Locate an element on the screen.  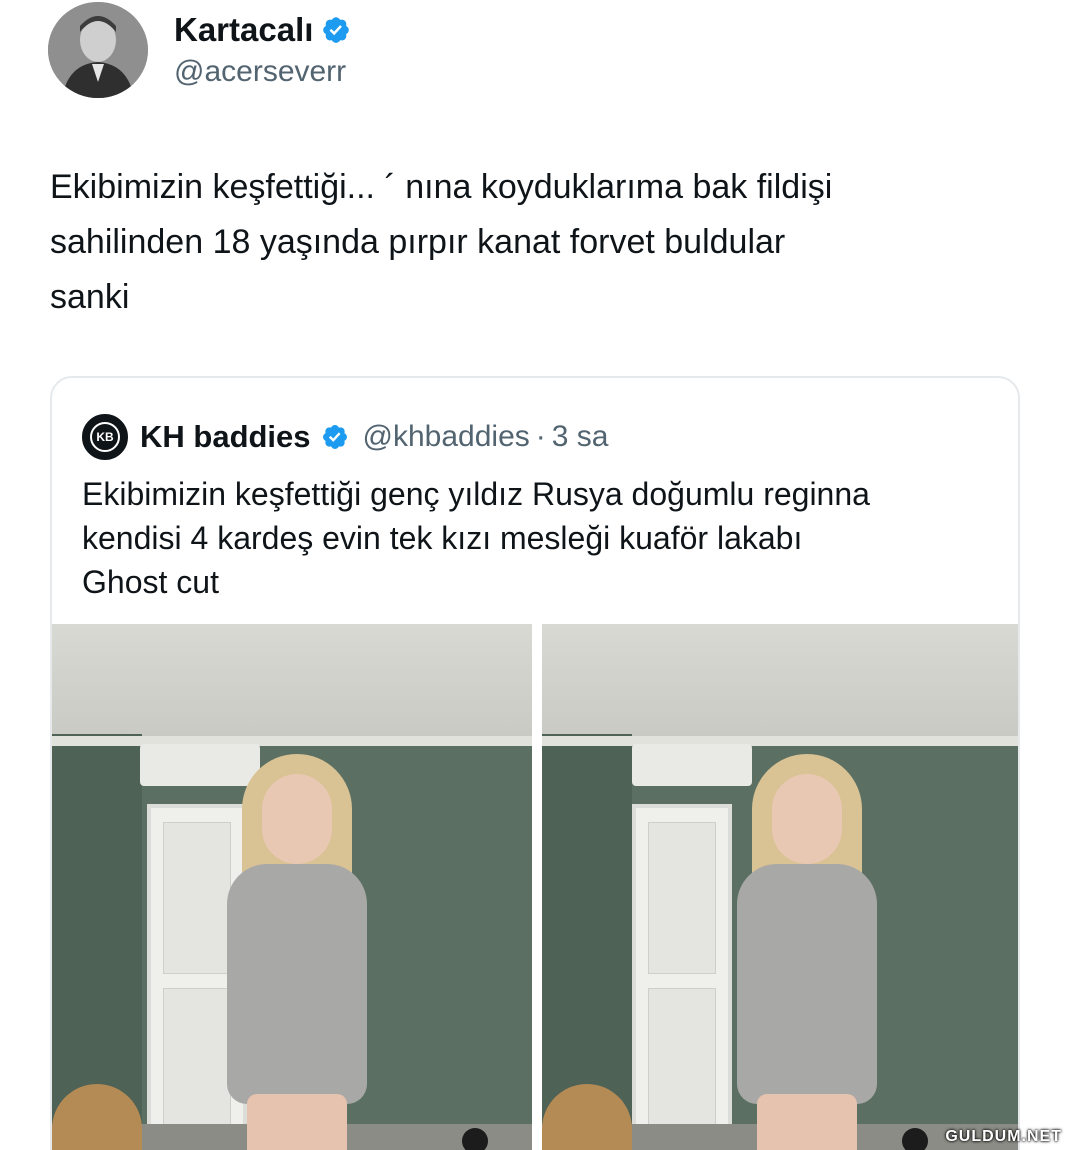
quoted-tweet-header: KB KH baddies @khbaddies · 3 sa is located at coordinates (345, 437).